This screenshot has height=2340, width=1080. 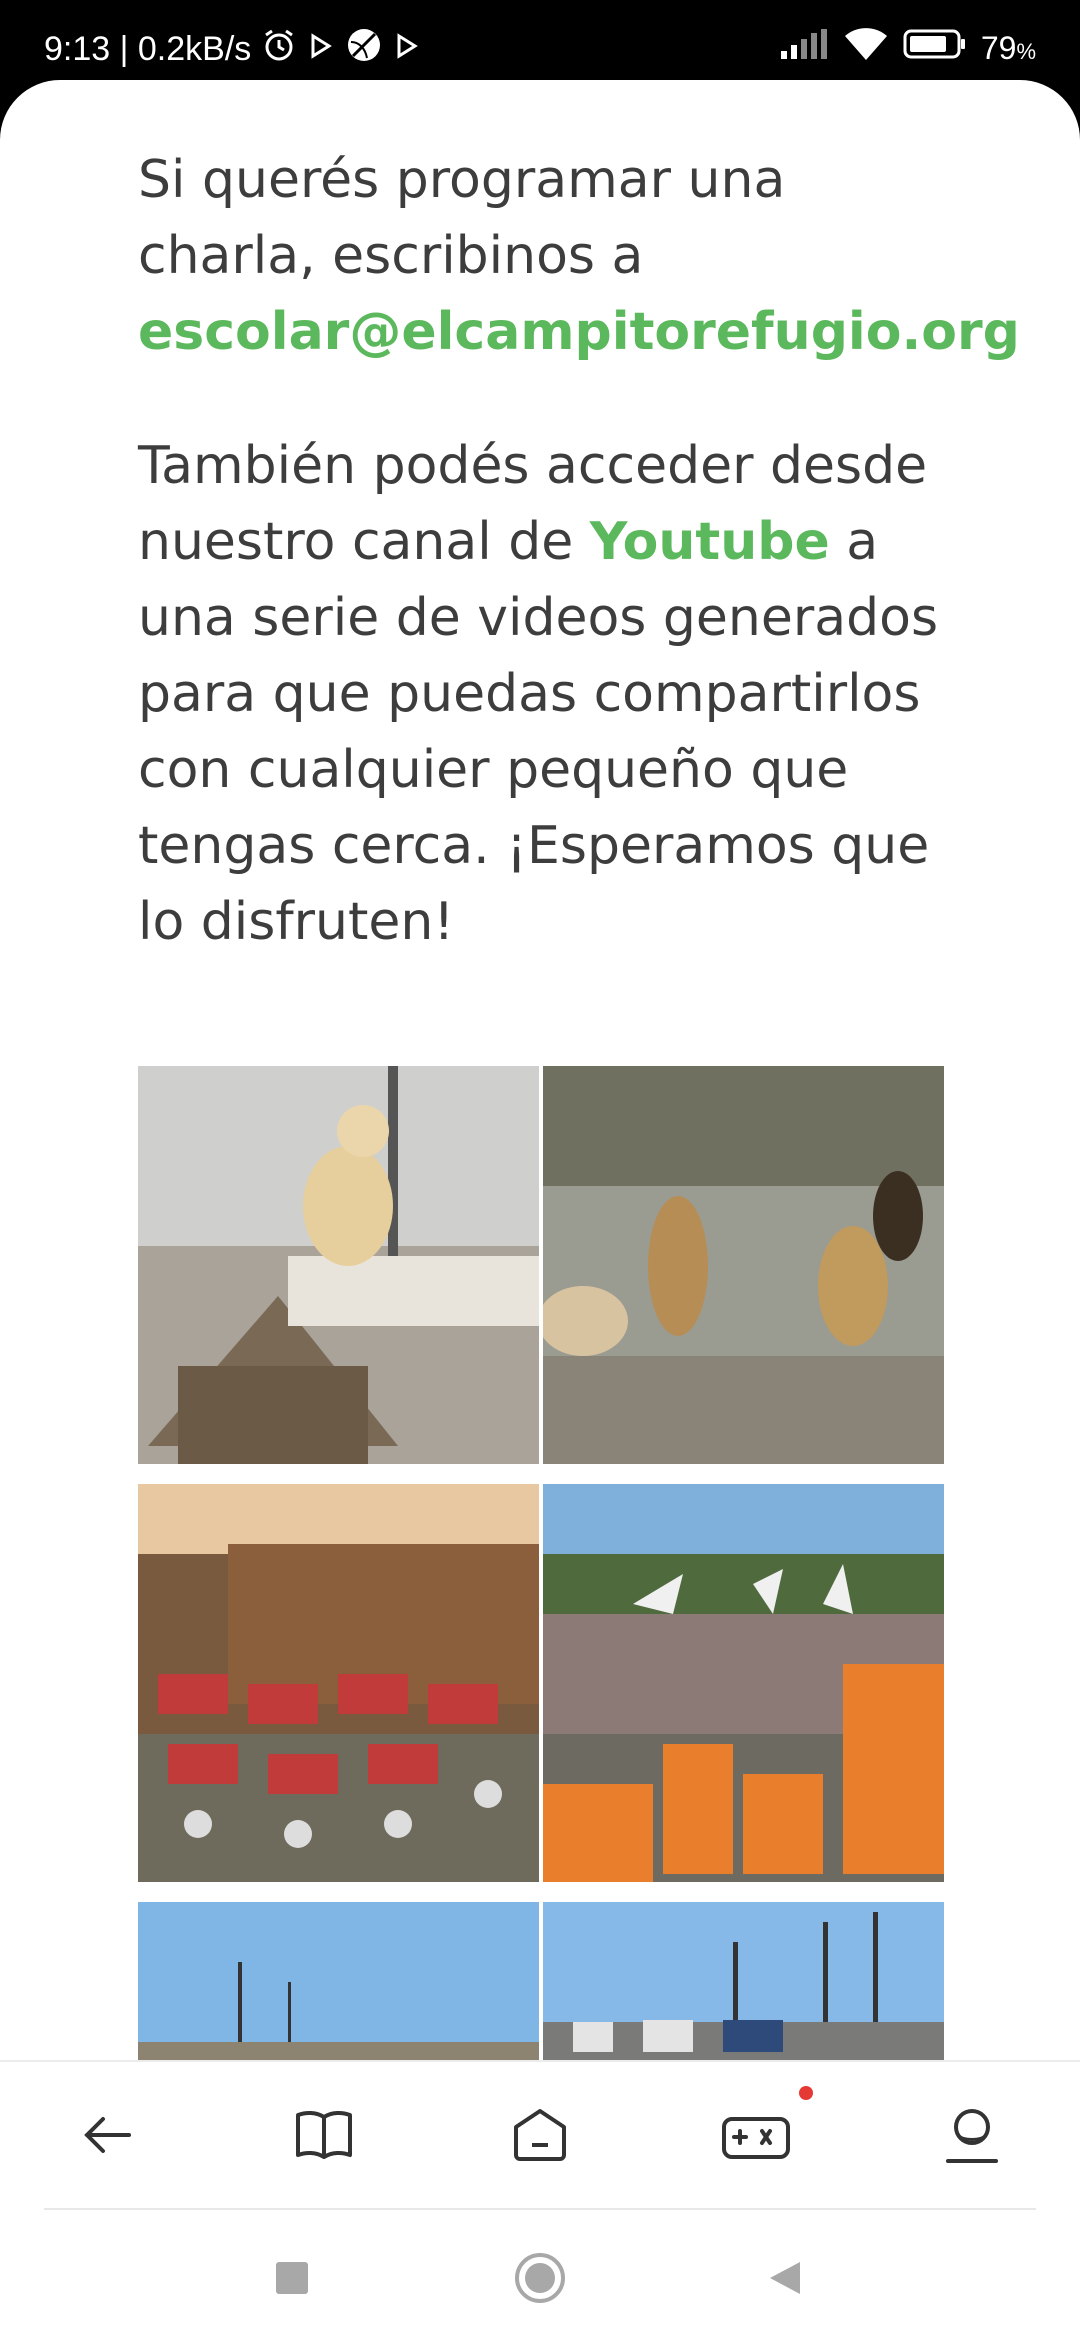 I want to click on back-button, so click(x=107, y=2137).